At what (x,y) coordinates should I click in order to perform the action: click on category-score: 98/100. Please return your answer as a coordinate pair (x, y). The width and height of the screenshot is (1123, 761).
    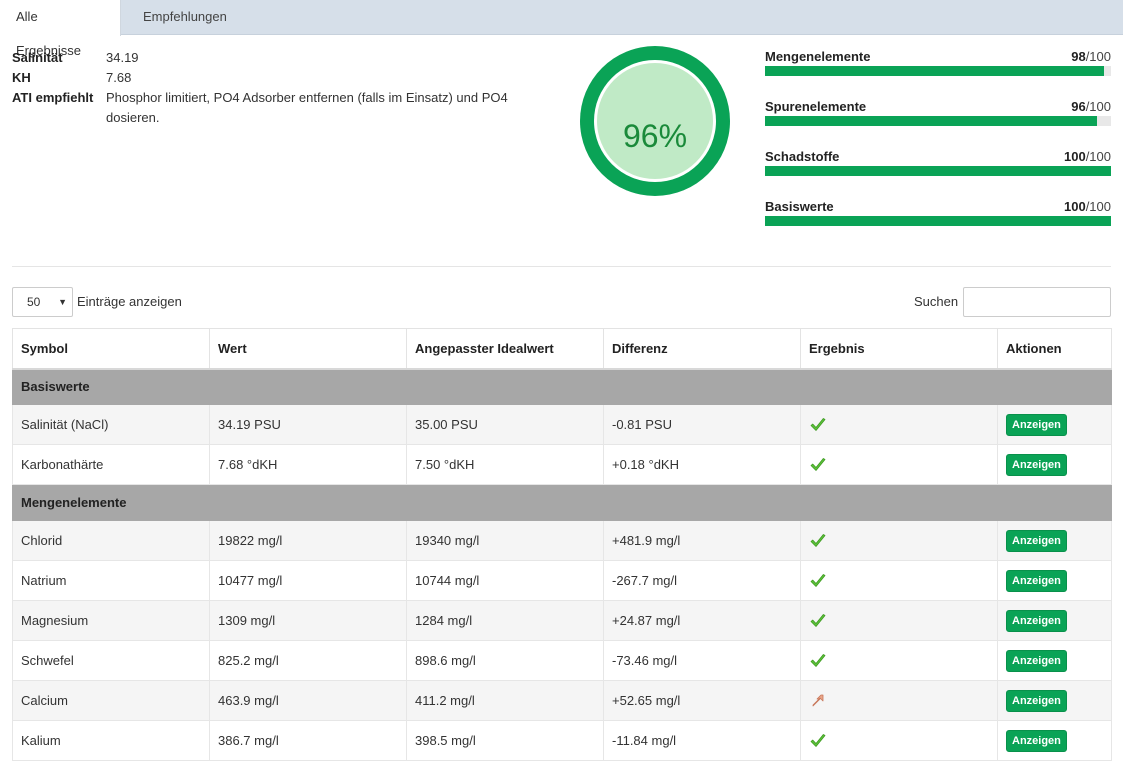
    Looking at the image, I should click on (1091, 56).